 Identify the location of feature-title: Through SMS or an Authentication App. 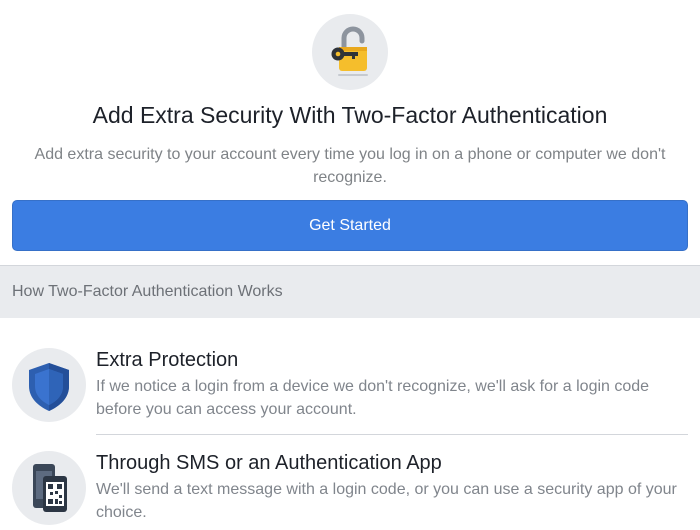
(269, 463).